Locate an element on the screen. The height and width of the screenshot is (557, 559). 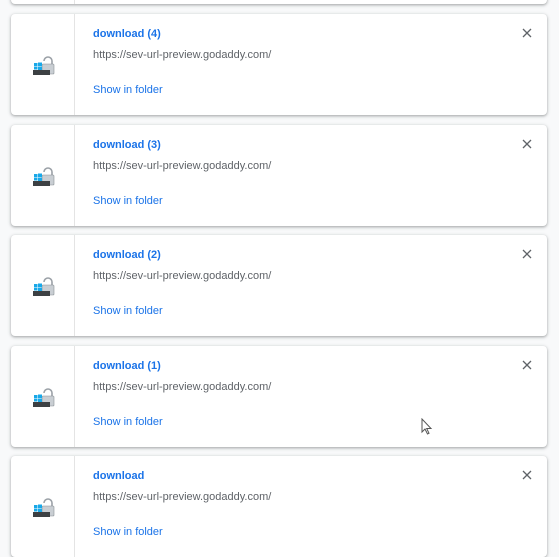
download-title-link: download (2) is located at coordinates (127, 255).